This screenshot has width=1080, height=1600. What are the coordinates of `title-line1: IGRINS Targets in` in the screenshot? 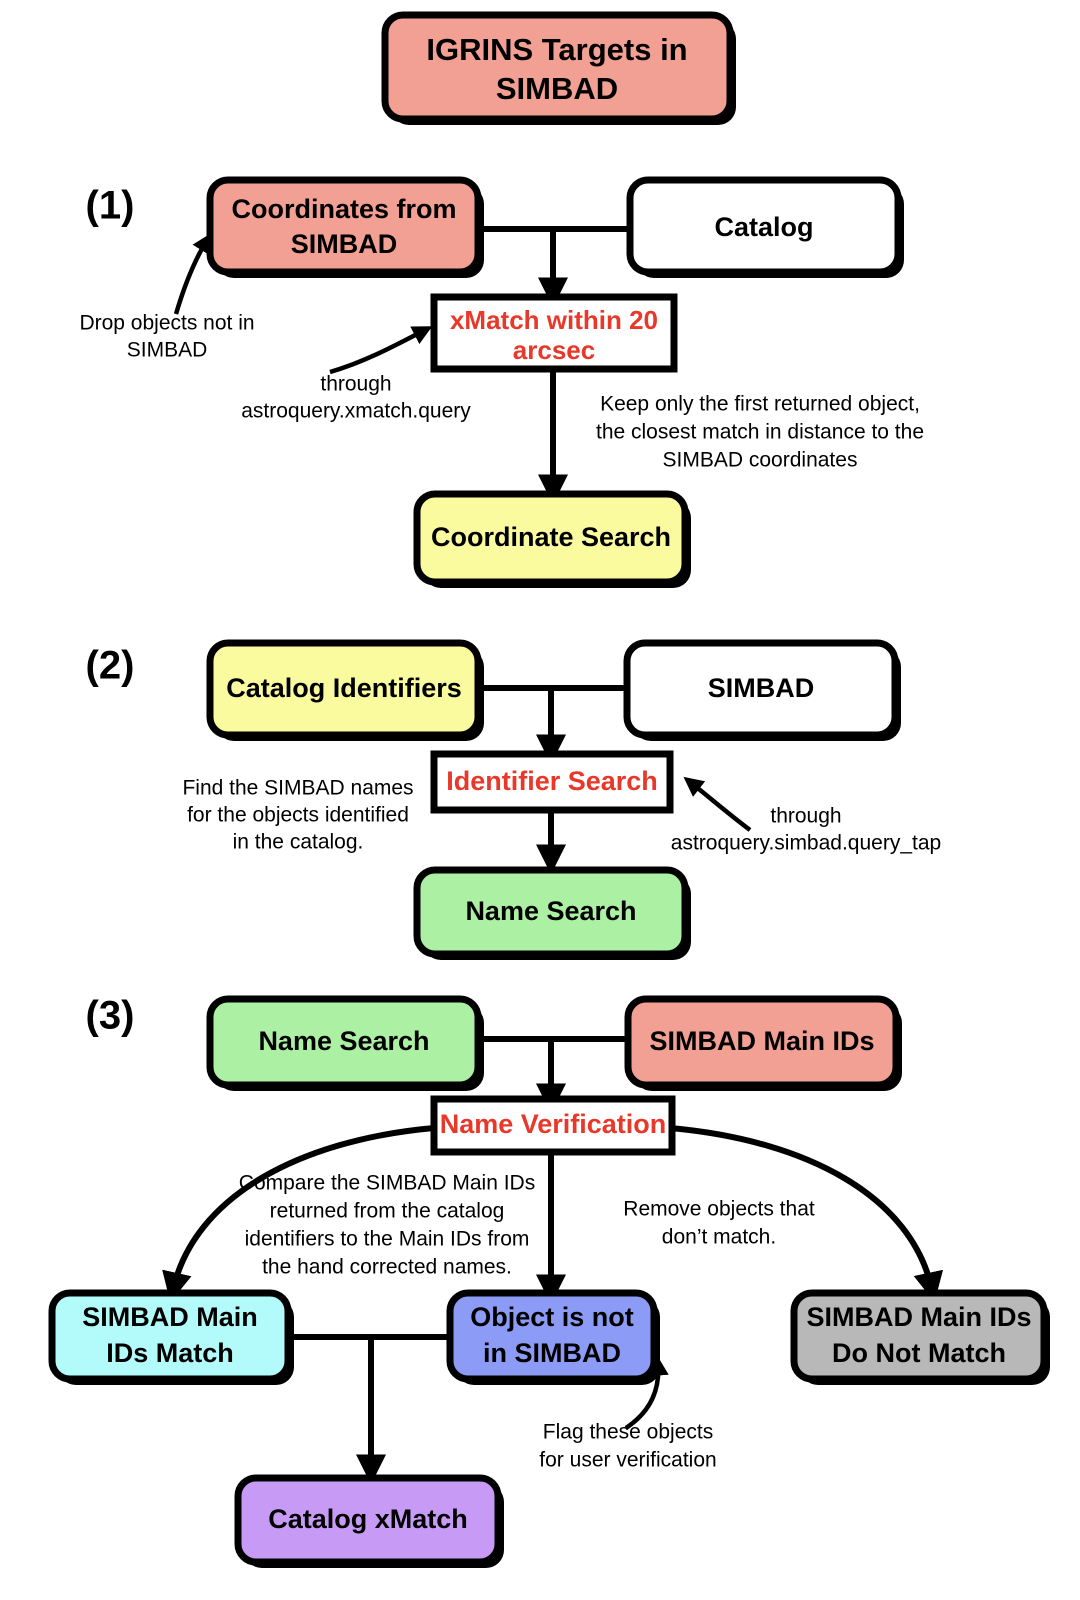 It's located at (556, 49).